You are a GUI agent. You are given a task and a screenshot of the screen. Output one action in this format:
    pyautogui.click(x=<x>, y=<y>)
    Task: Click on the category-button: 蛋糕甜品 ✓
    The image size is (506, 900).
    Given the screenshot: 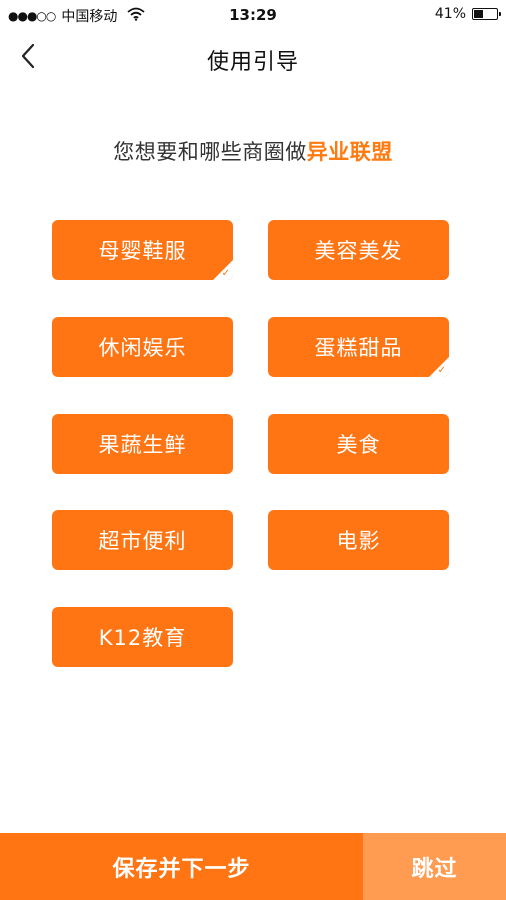 What is the action you would take?
    pyautogui.click(x=358, y=347)
    